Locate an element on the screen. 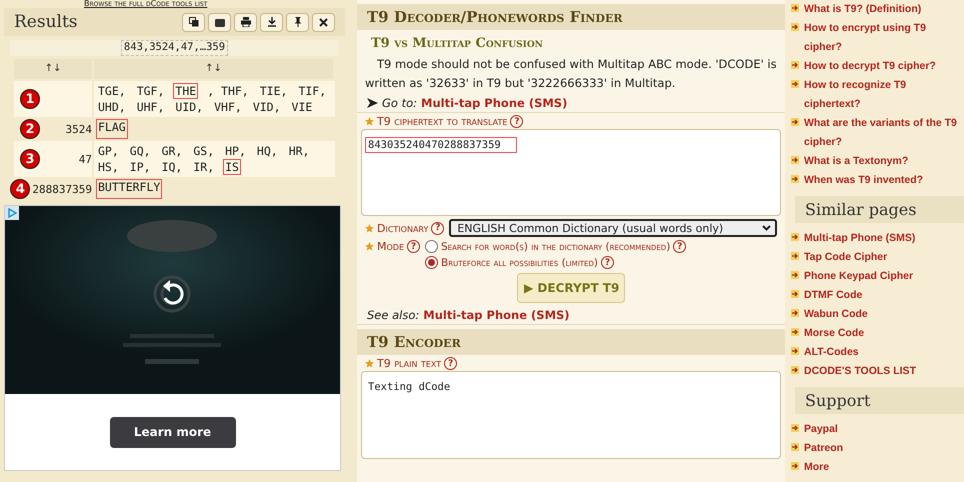  candidate-word: VIE is located at coordinates (302, 107).